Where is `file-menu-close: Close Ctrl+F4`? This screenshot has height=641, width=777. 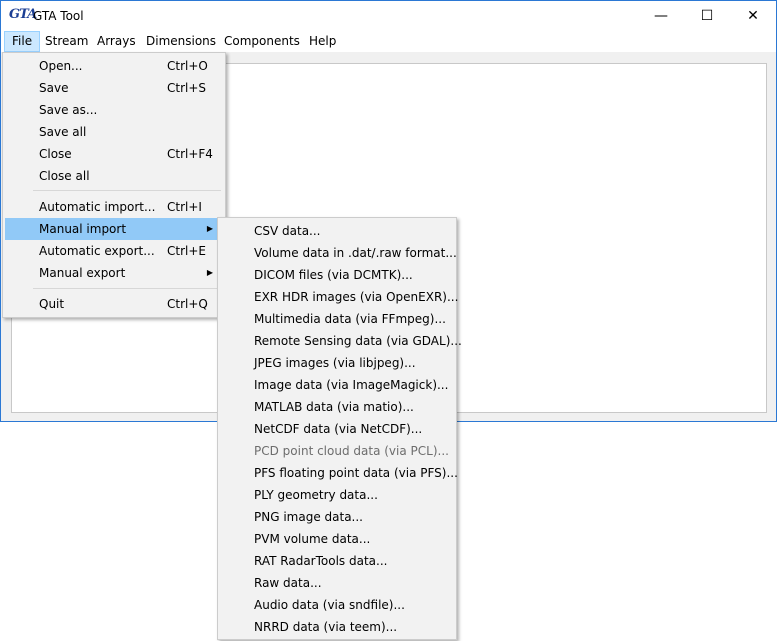
file-menu-close: Close Ctrl+F4 is located at coordinates (114, 154).